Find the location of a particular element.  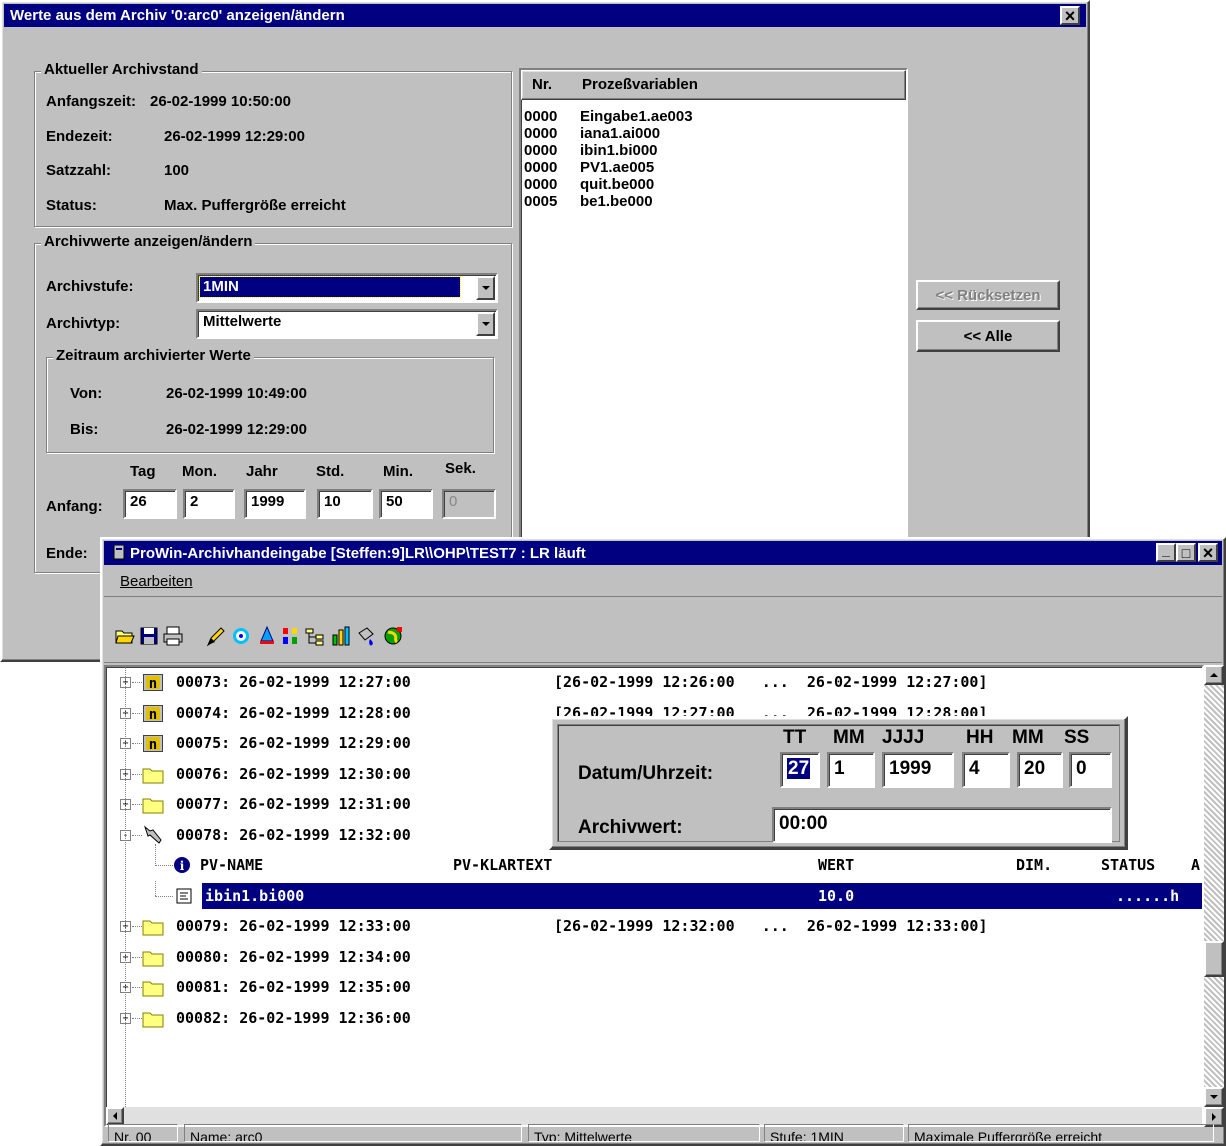

detail-row-selected: ibin1.bi000 10.0 ......h is located at coordinates (654, 895).